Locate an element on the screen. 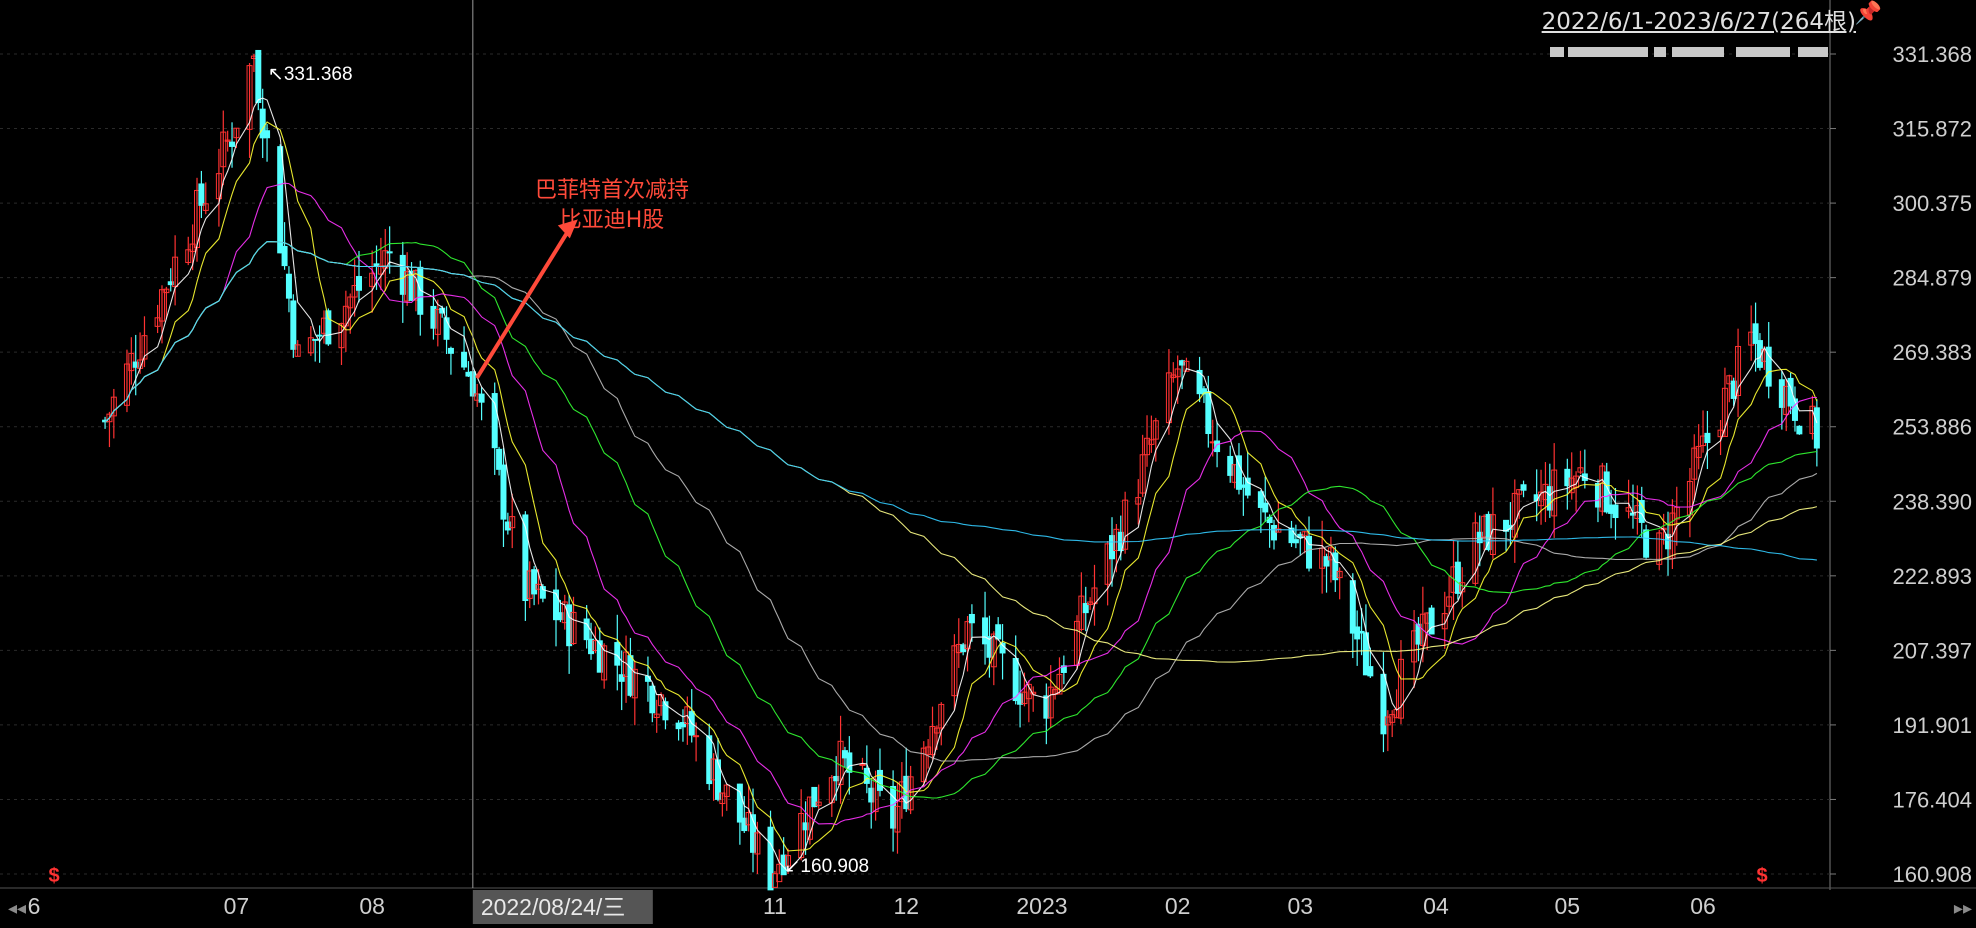 The image size is (1976, 928). crosshair-date: 2022/08/24/三 is located at coordinates (553, 907).